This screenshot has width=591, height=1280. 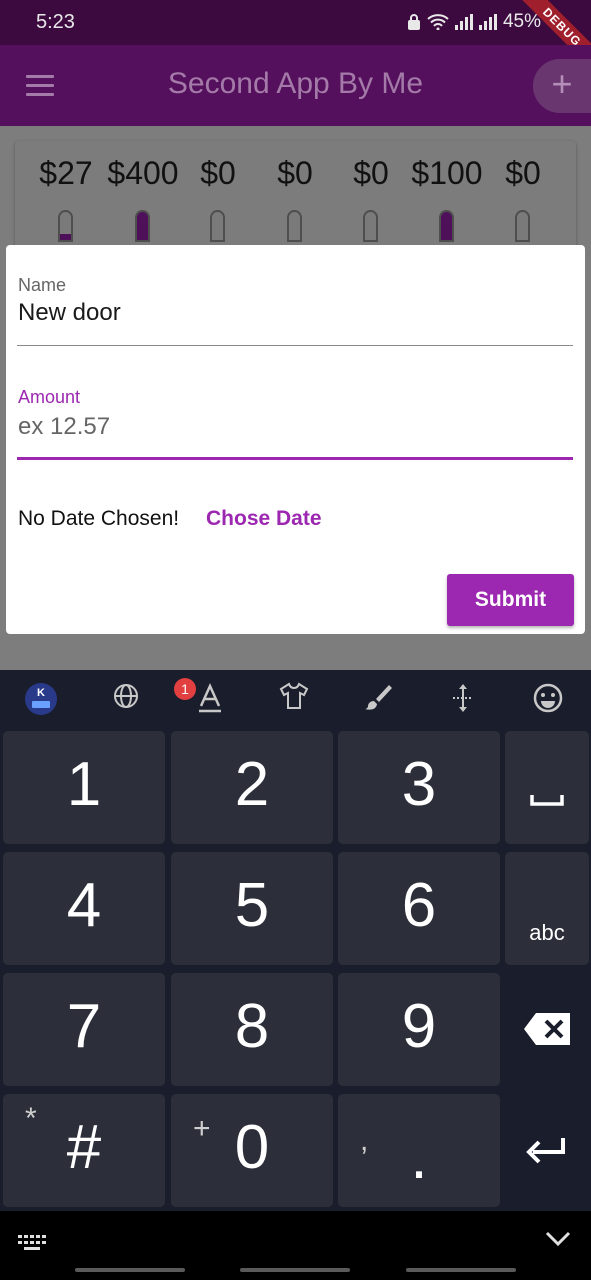 What do you see at coordinates (548, 699) in the screenshot?
I see `emoji-icon` at bounding box center [548, 699].